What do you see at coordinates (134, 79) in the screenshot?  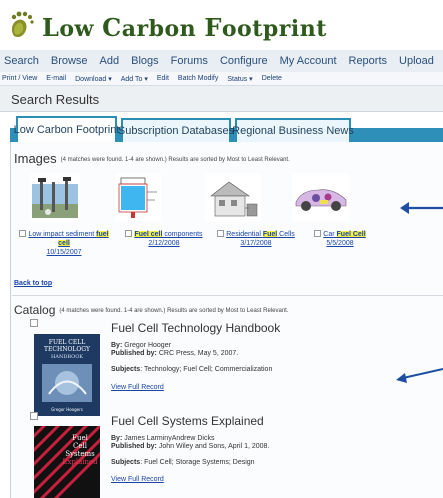 I see `add-to-dropdown: Add To ▾` at bounding box center [134, 79].